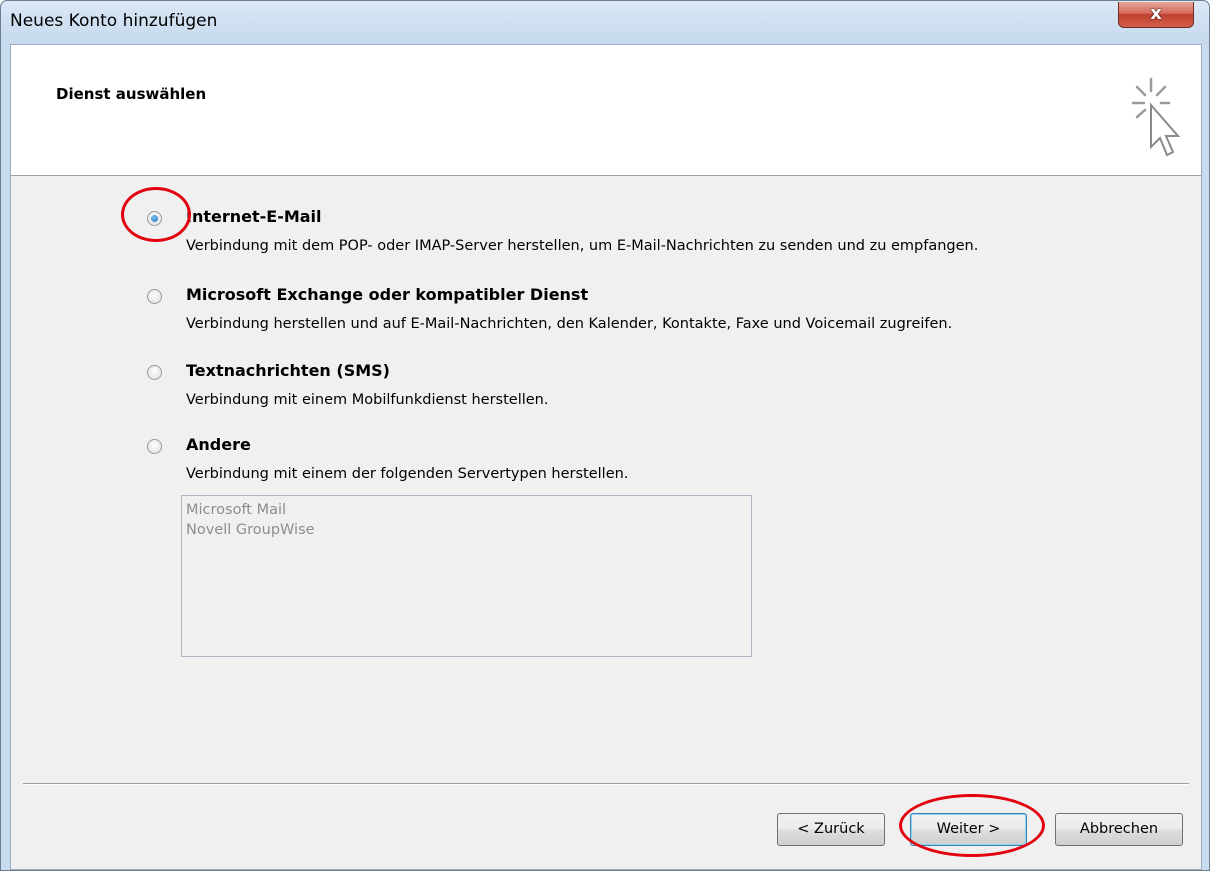 This screenshot has height=873, width=1212. Describe the element at coordinates (605, 22) in the screenshot. I see `title-bar: Neues Konto hinzufügen x` at that location.